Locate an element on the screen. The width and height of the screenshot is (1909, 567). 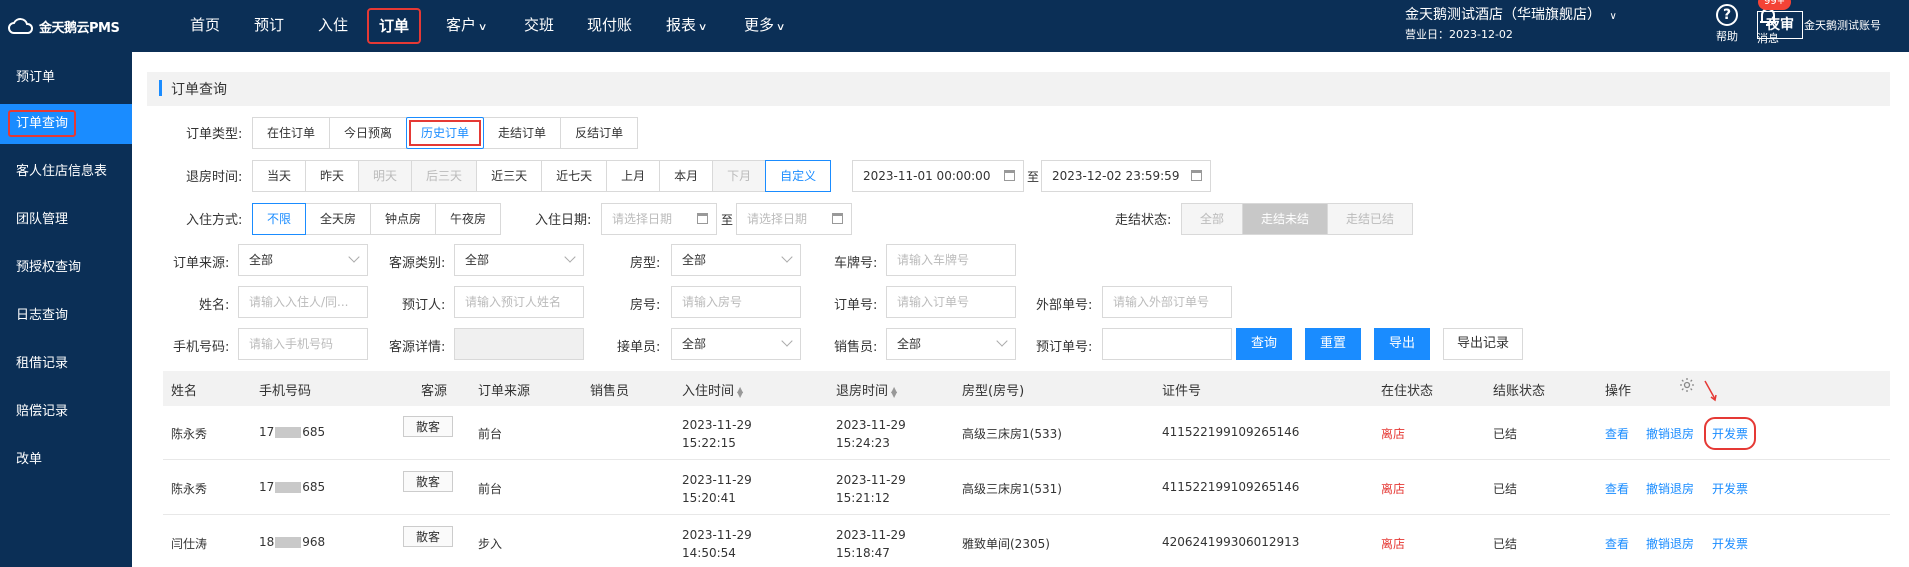
table-settings-button is located at coordinates (1687, 387).